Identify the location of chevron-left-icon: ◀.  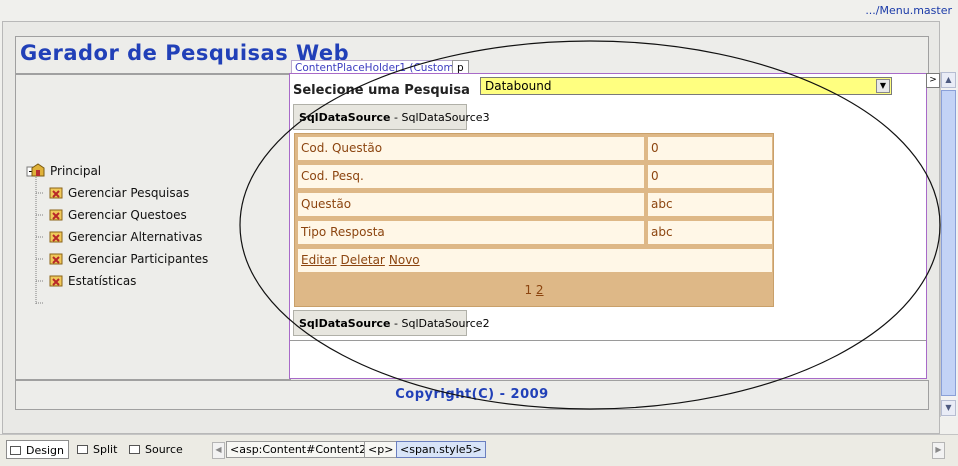
(218, 450).